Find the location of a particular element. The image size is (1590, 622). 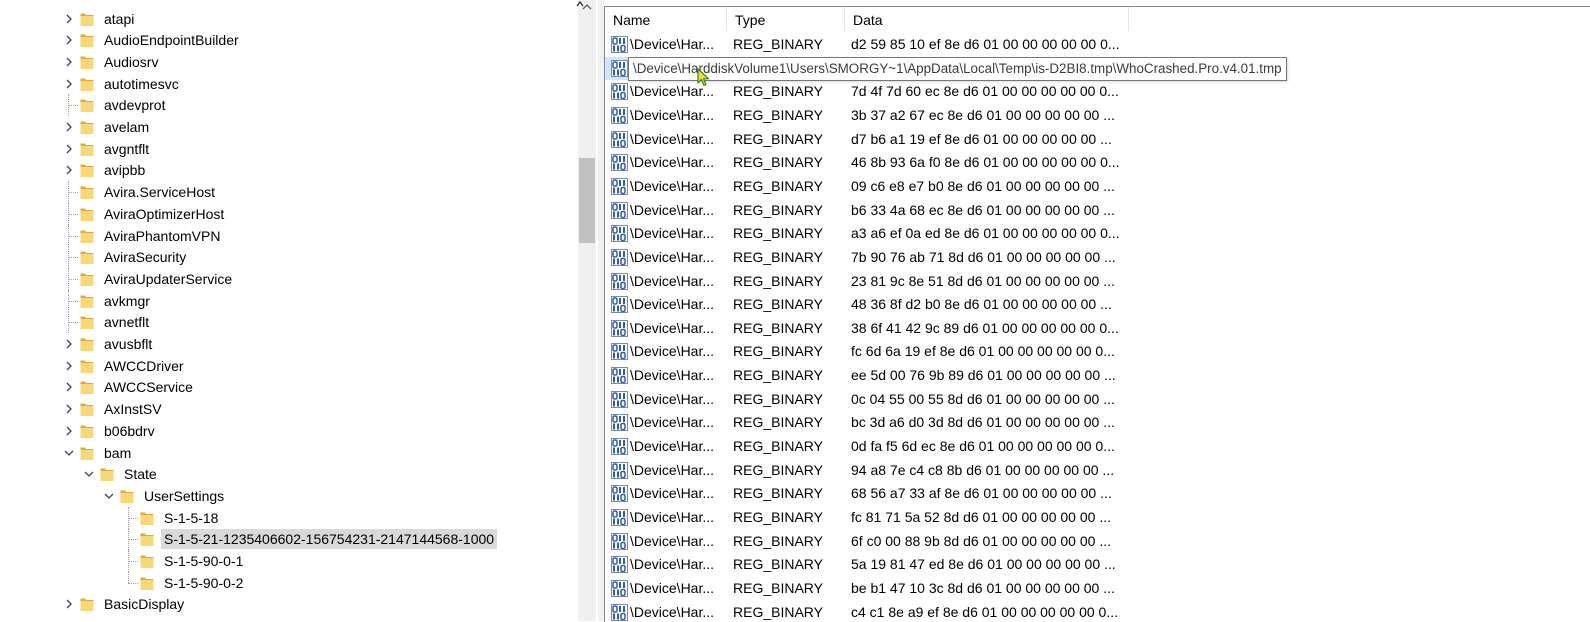

tree-node-b06bdrv: b06bdrv is located at coordinates (119, 431).